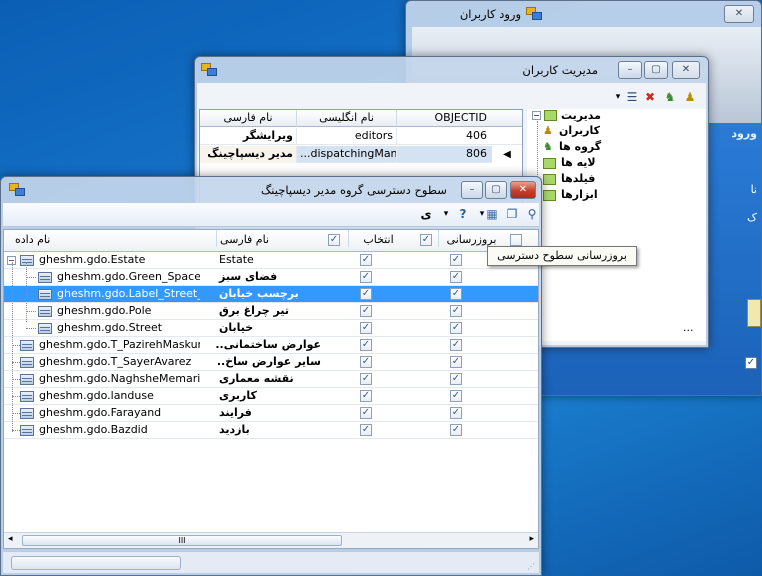  What do you see at coordinates (536, 115) in the screenshot?
I see `tree-collapse-icon: −` at bounding box center [536, 115].